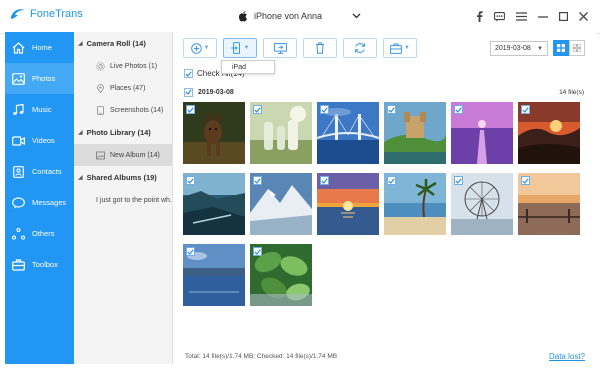 The height and width of the screenshot is (370, 600). I want to click on collapse-arrow-icon: ◢, so click(80, 178).